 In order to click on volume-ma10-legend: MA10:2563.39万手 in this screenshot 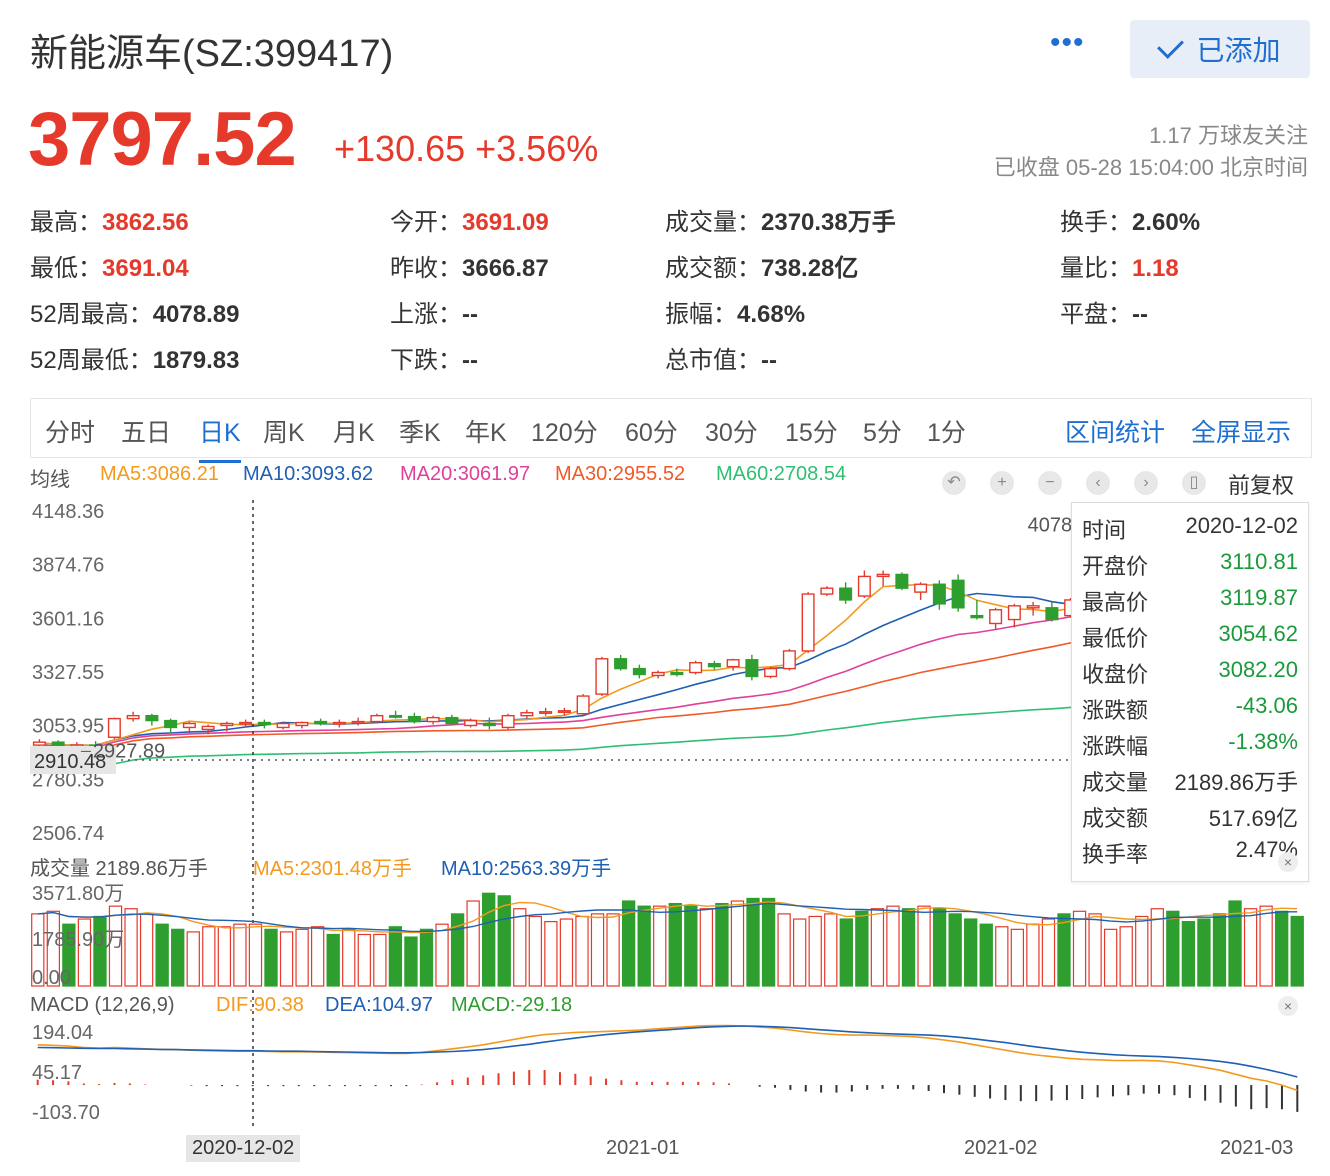, I will do `click(526, 869)`.